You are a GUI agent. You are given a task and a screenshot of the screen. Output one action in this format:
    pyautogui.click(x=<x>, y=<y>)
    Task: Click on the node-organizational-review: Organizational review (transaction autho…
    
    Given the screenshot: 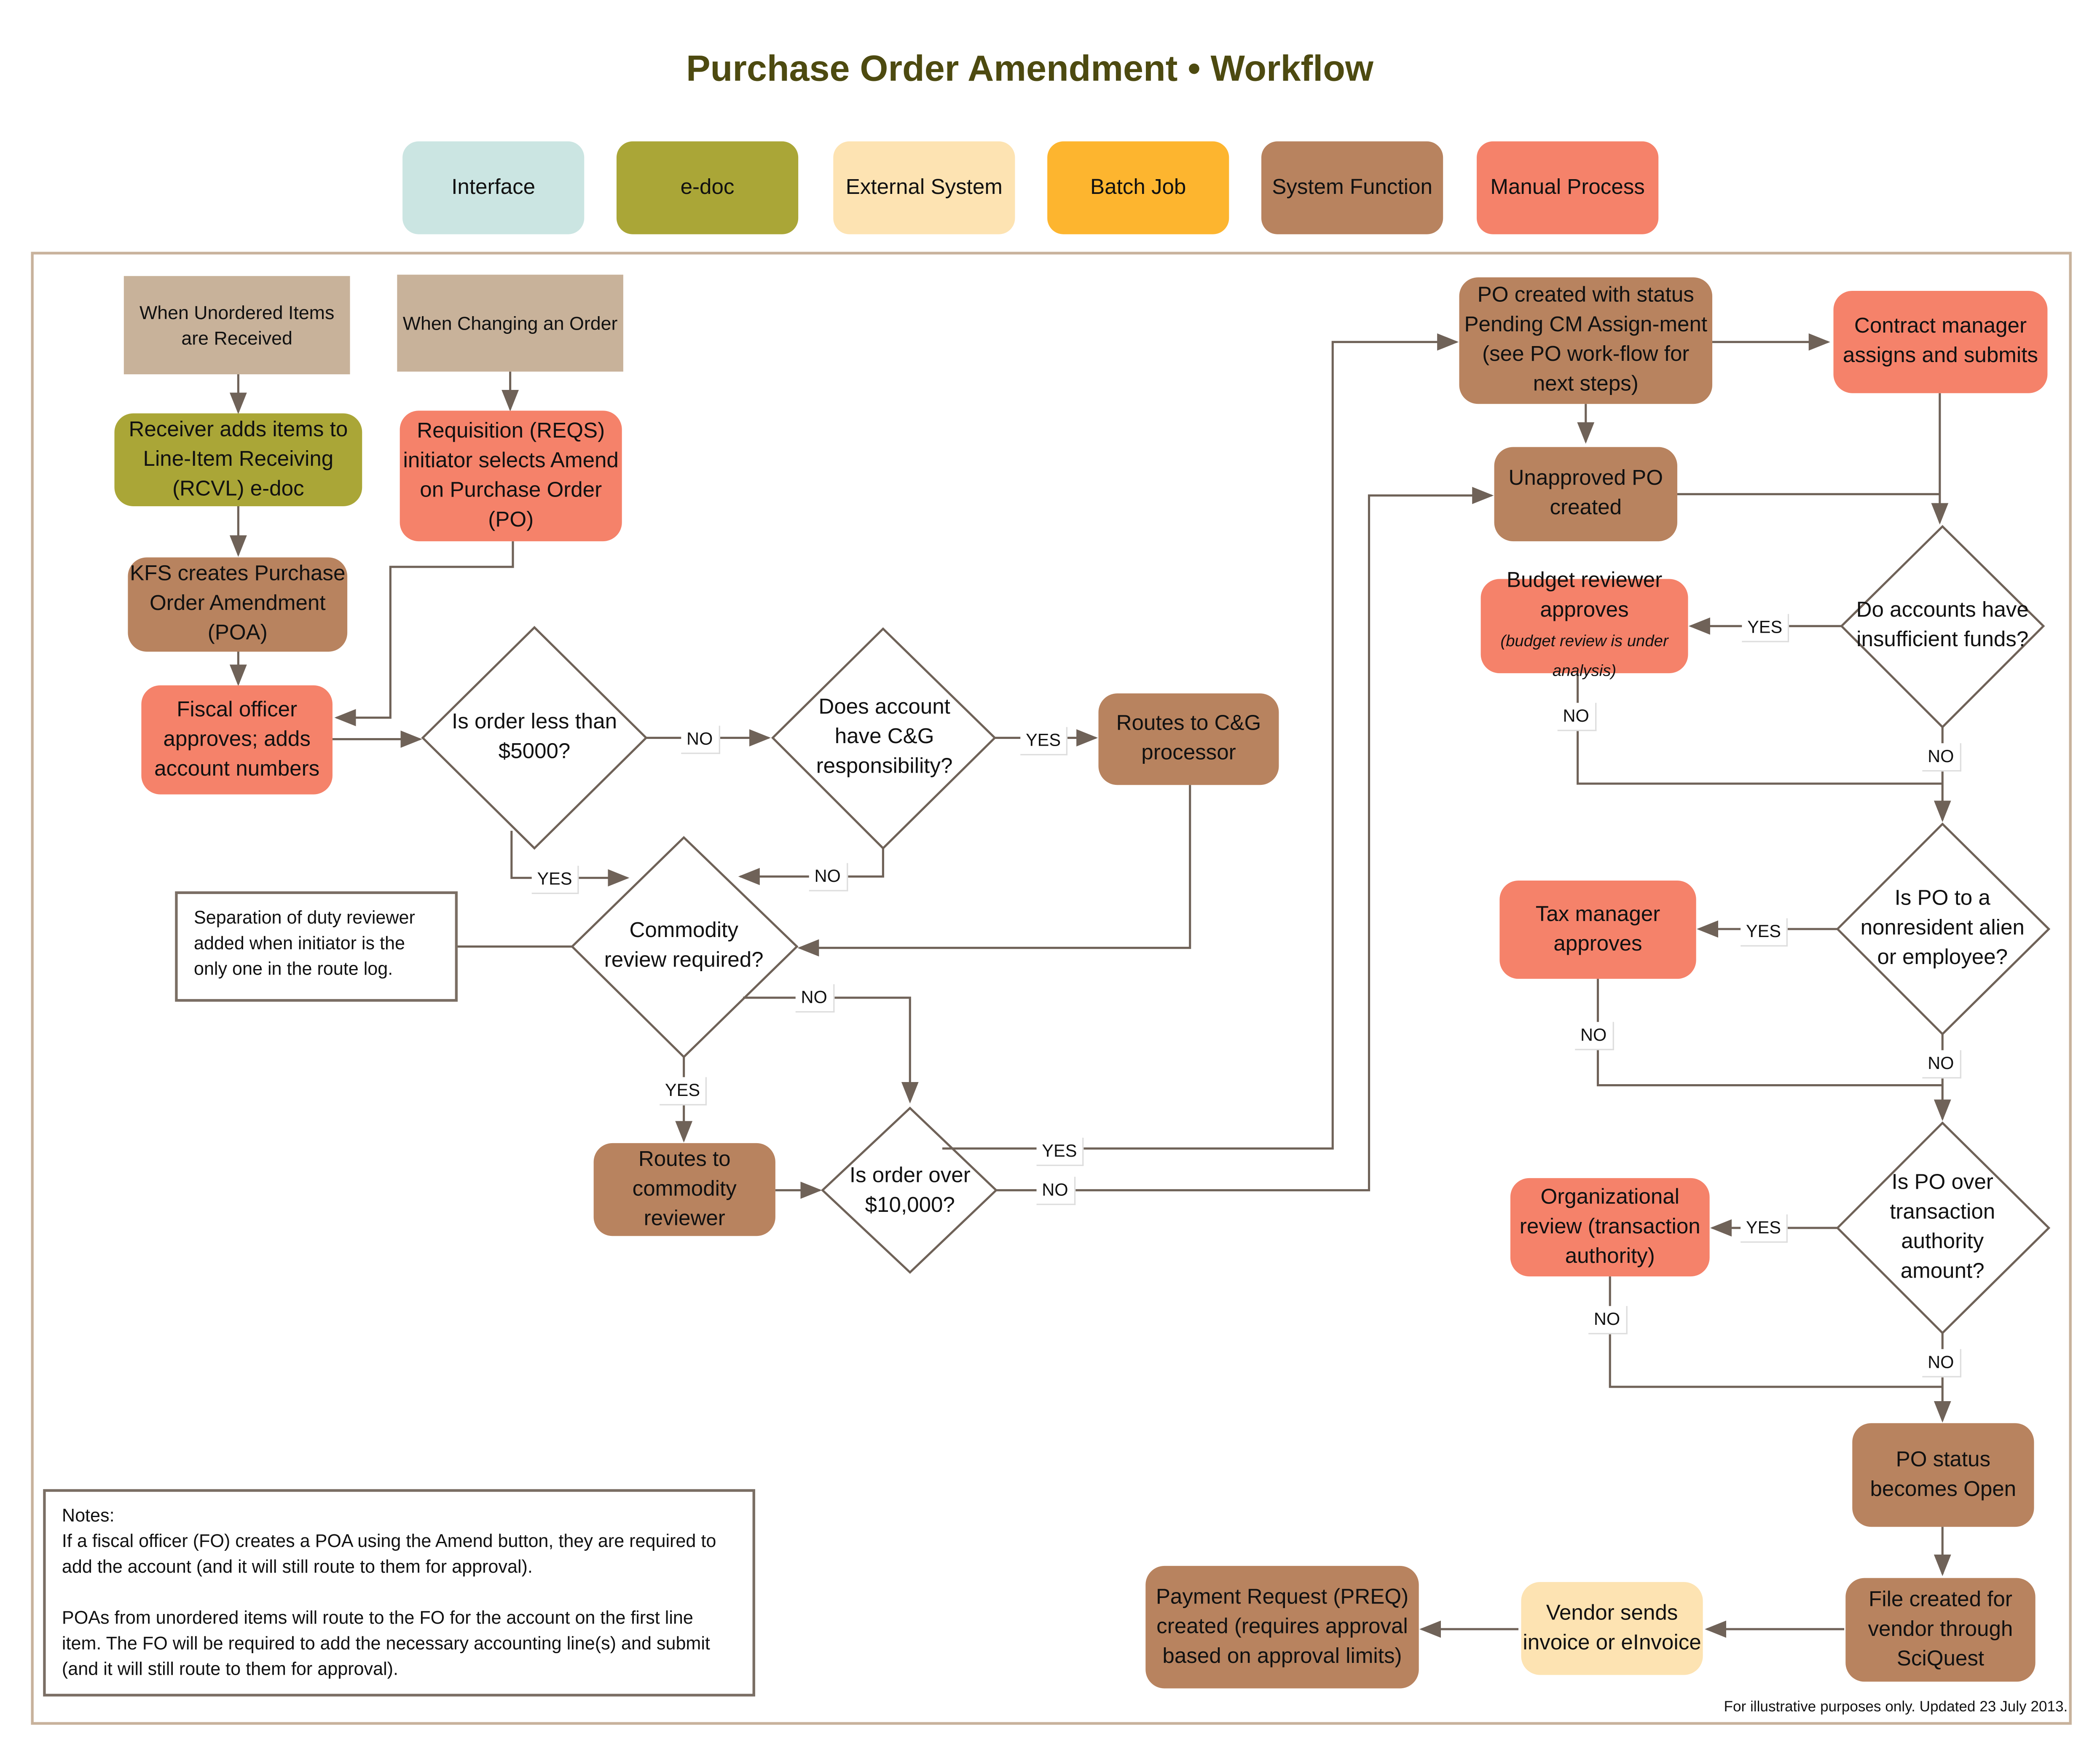 What is the action you would take?
    pyautogui.click(x=1610, y=1227)
    